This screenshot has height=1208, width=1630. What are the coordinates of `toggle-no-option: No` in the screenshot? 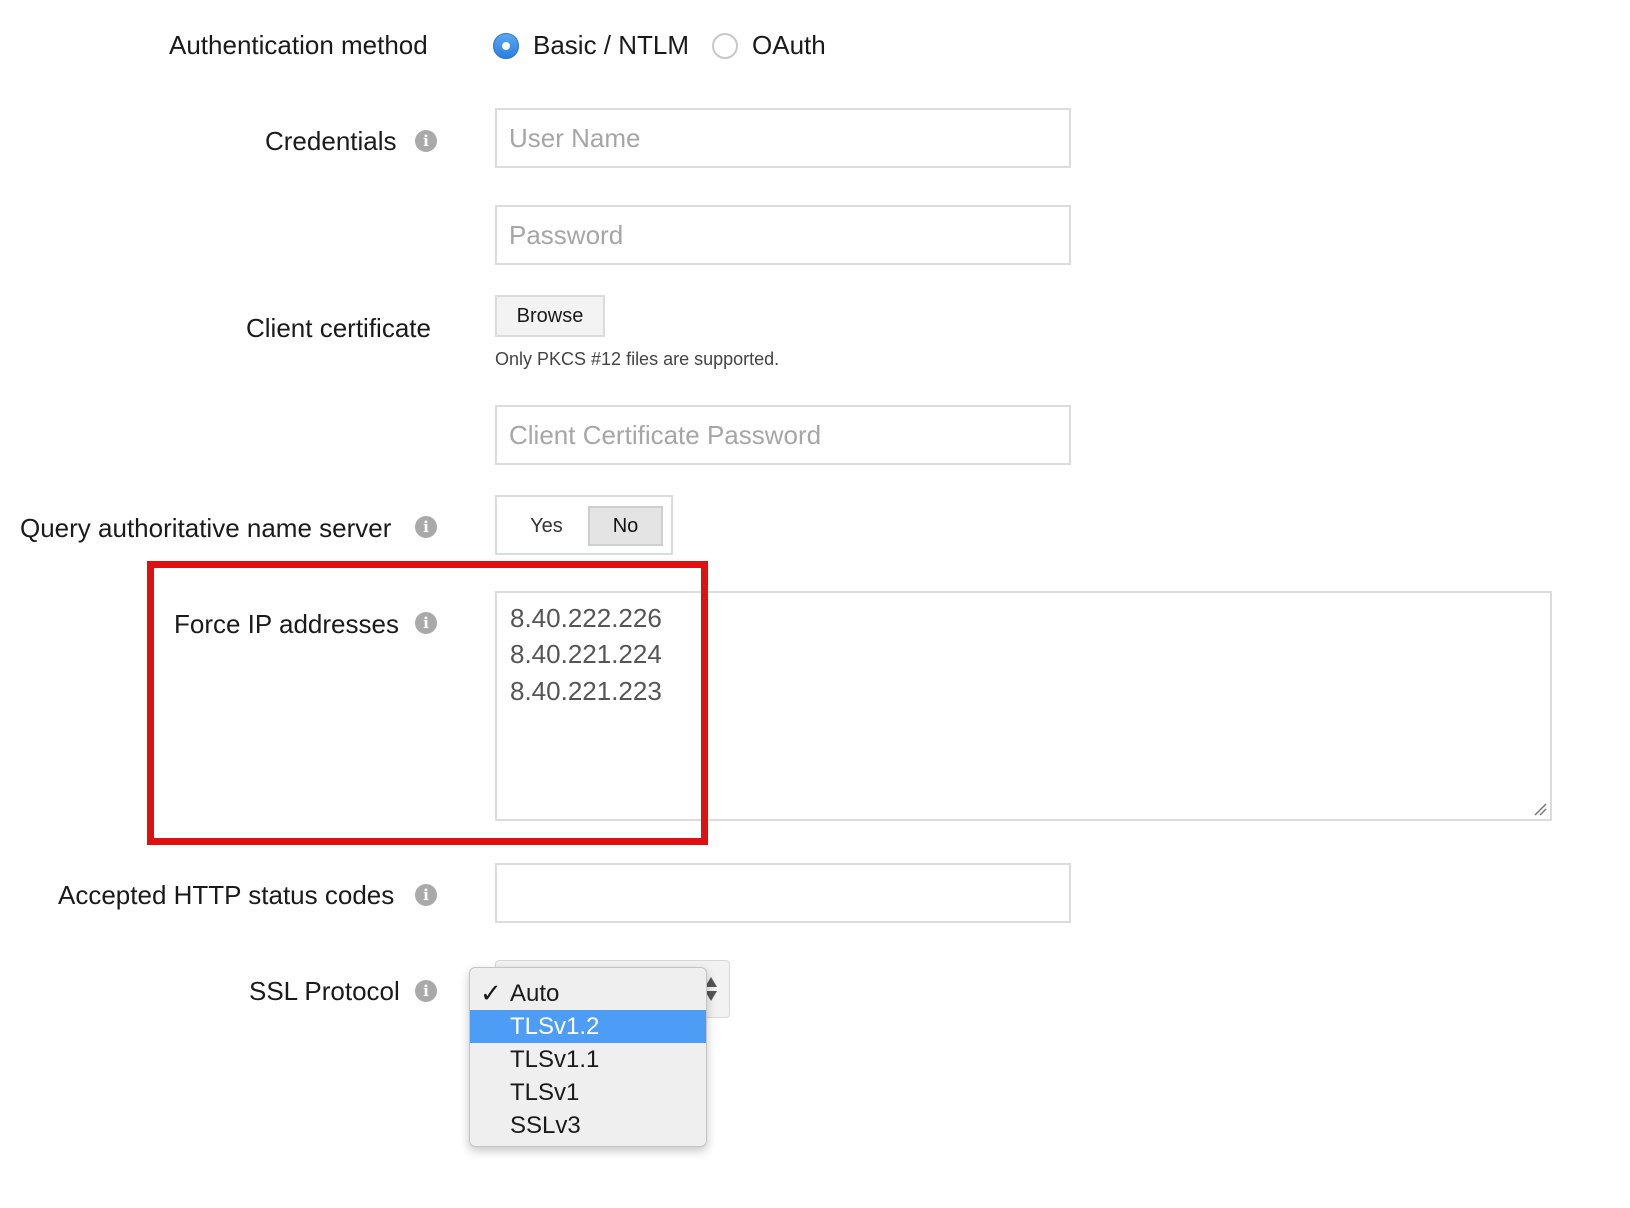 It's located at (625, 526).